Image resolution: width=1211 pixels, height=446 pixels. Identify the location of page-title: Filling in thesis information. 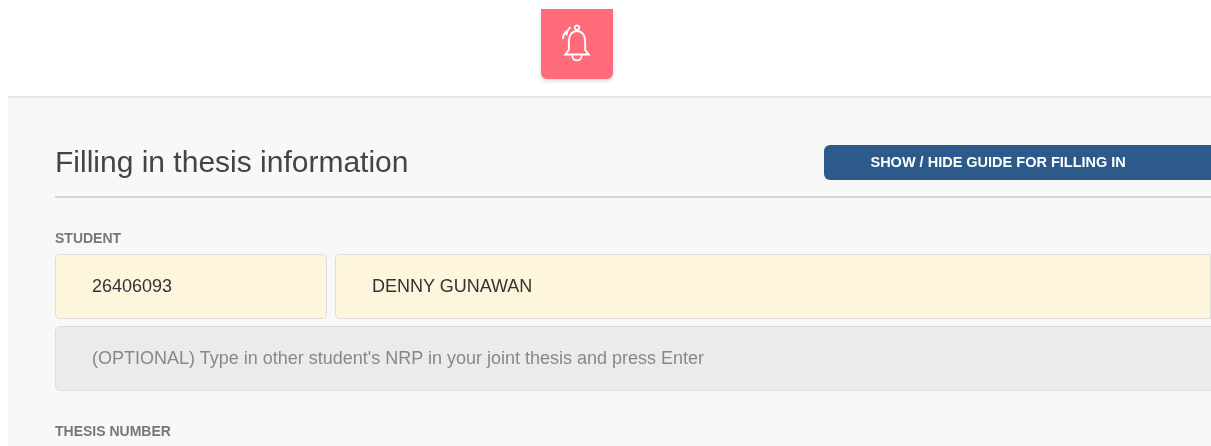
(232, 162).